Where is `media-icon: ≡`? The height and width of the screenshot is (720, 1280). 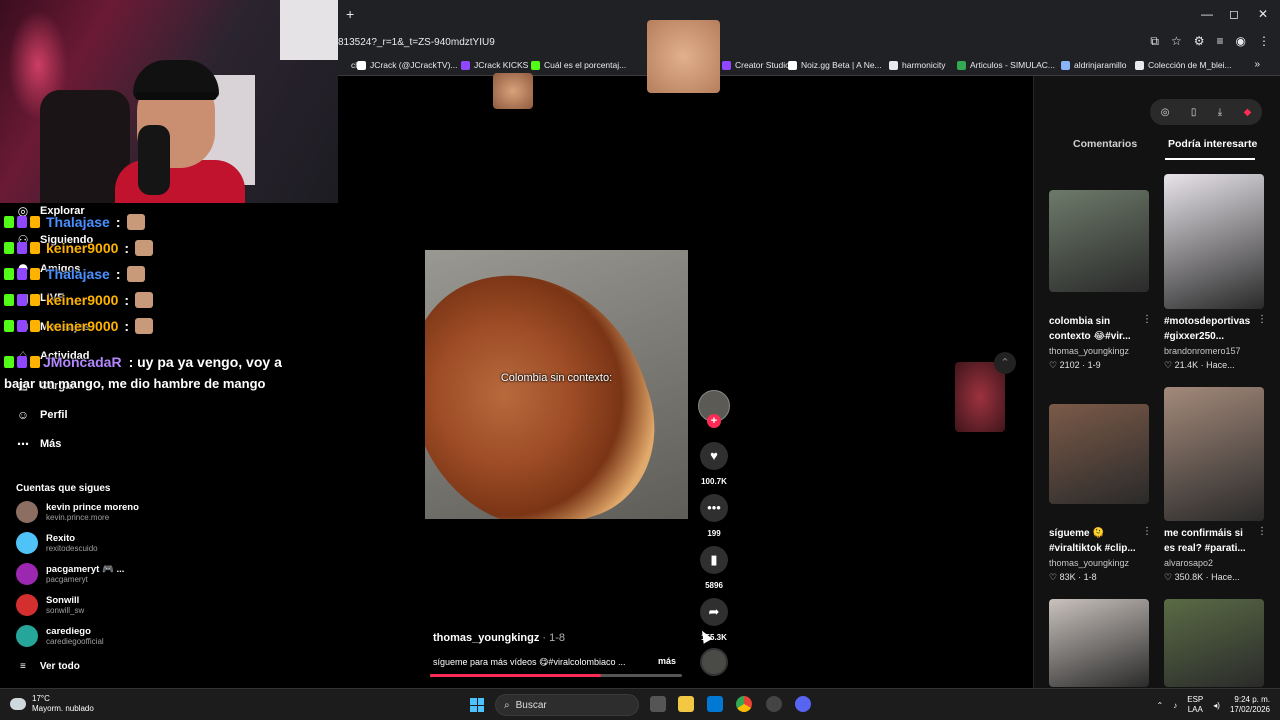 media-icon: ≡ is located at coordinates (1220, 41).